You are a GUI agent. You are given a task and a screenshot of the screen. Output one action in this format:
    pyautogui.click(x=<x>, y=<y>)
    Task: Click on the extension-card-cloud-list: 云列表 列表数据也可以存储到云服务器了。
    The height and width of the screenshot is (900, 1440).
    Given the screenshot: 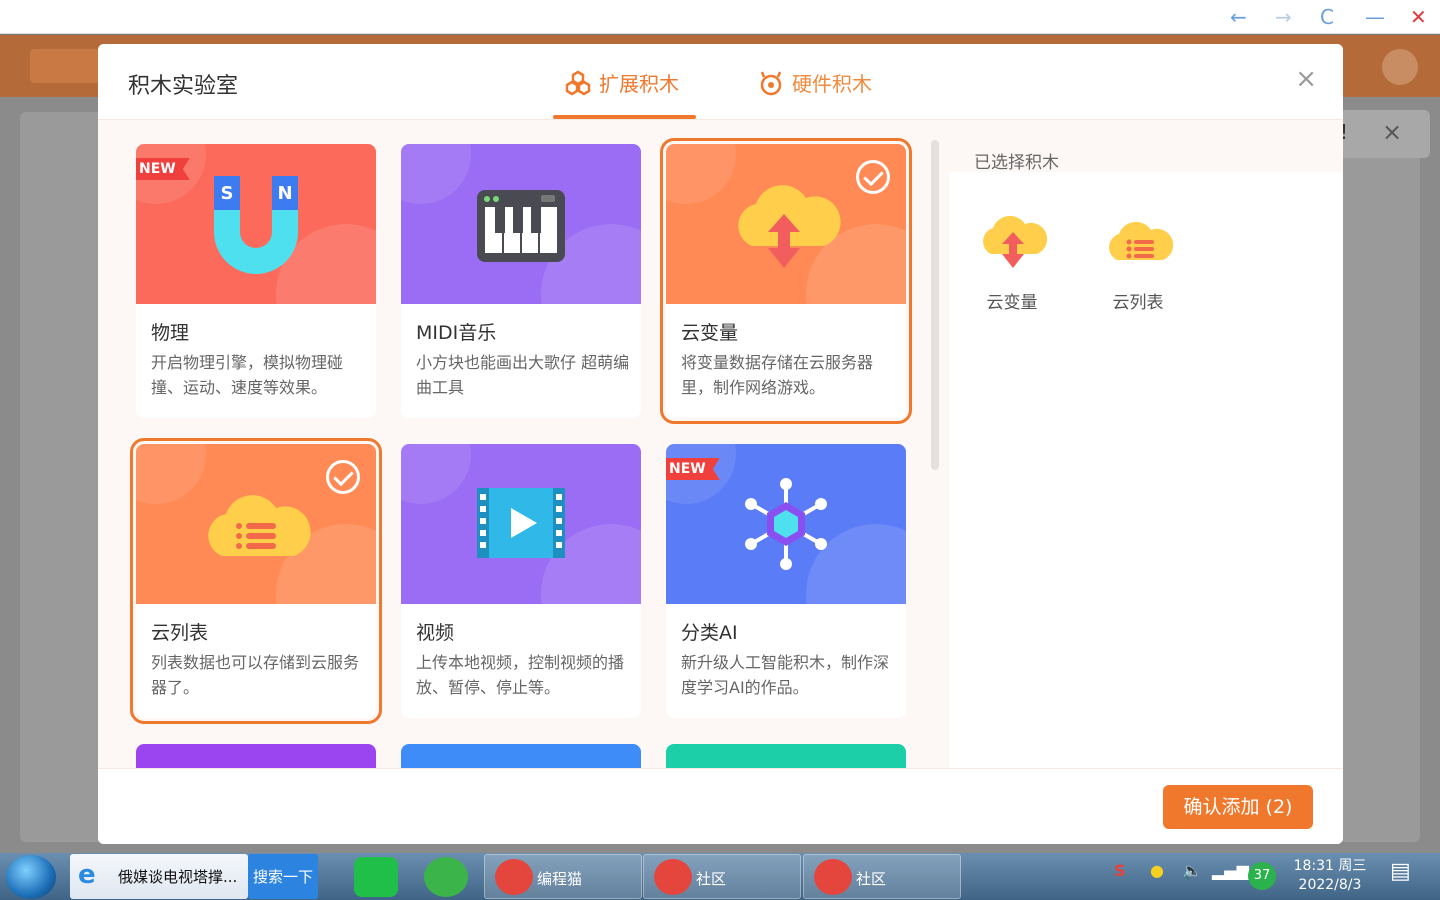 What is the action you would take?
    pyautogui.click(x=256, y=581)
    